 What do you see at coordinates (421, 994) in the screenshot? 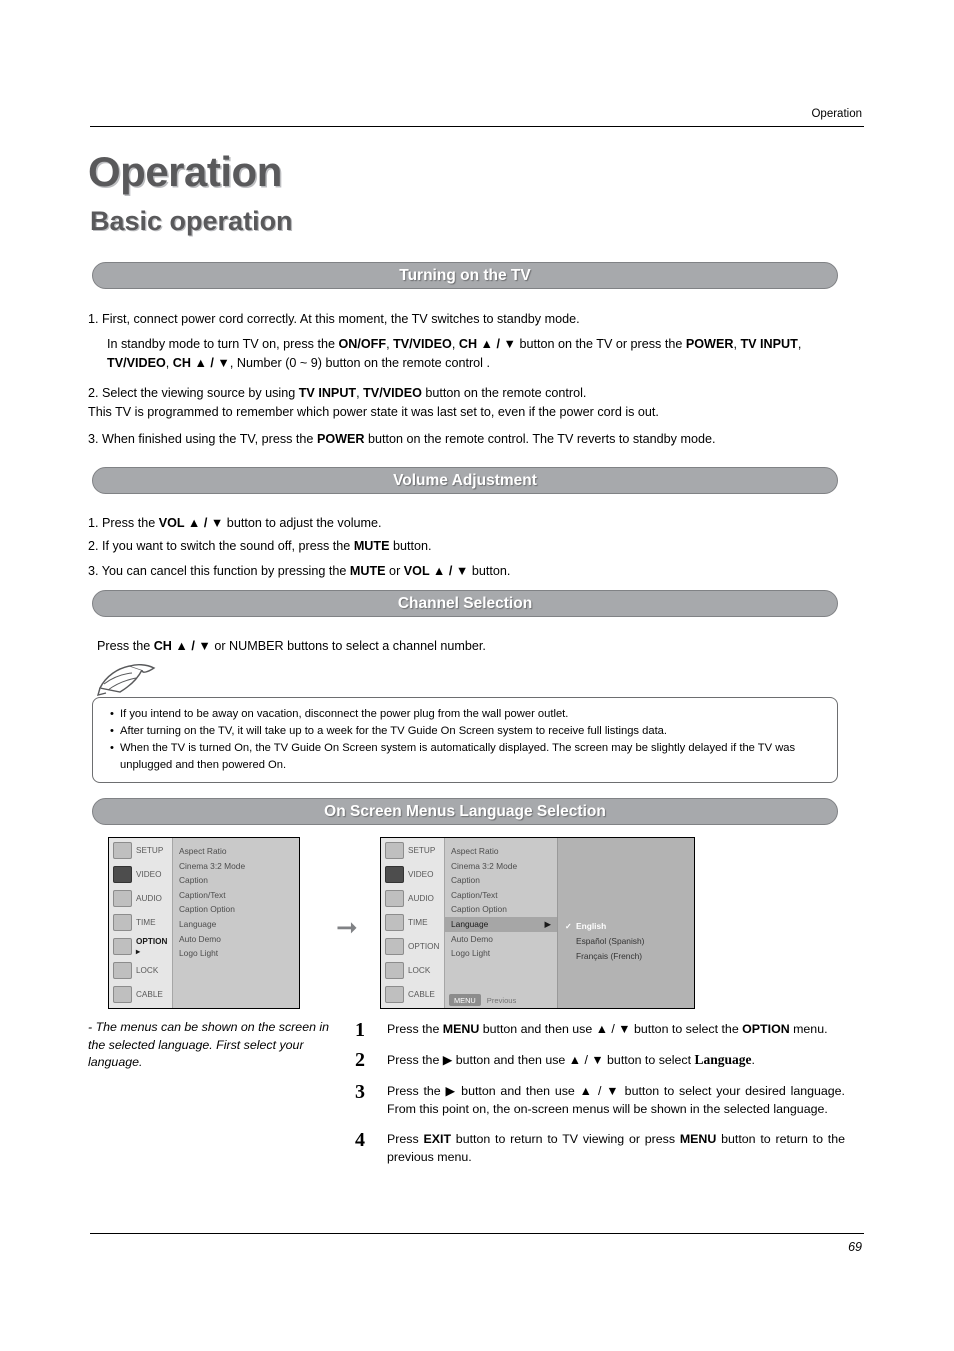
I see `osd-right-menu-cable-label: CABLE` at bounding box center [421, 994].